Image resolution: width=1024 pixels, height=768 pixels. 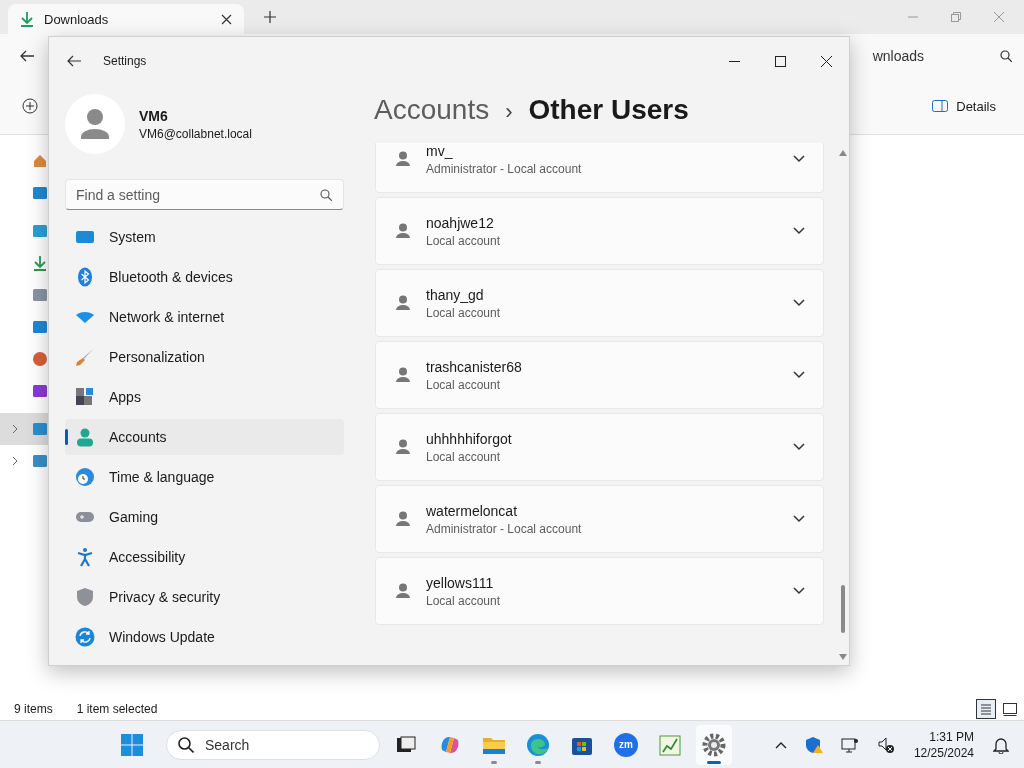 What do you see at coordinates (538, 744) in the screenshot?
I see `edge-icon` at bounding box center [538, 744].